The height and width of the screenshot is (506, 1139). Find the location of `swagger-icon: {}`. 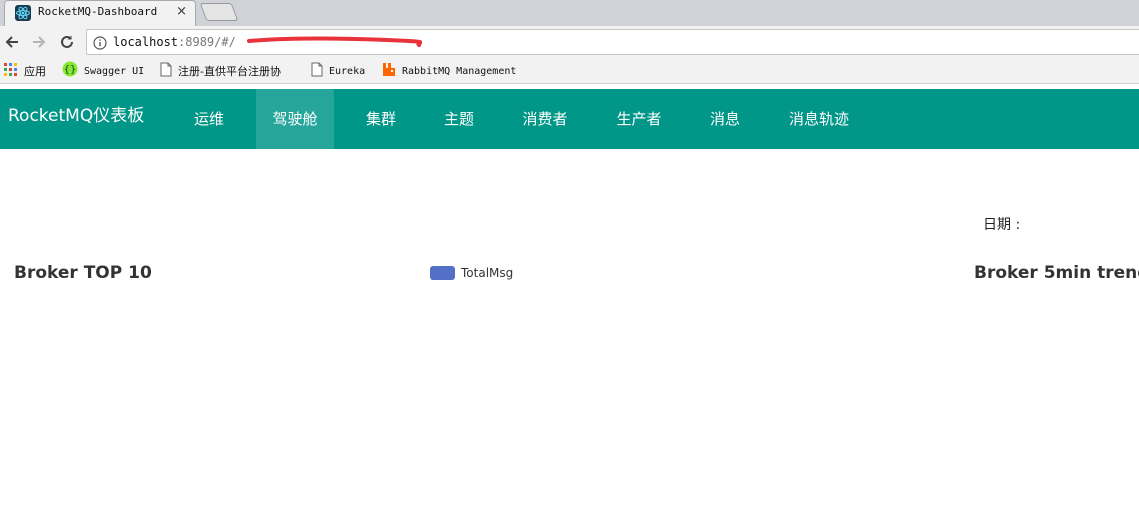

swagger-icon: {} is located at coordinates (70, 71).